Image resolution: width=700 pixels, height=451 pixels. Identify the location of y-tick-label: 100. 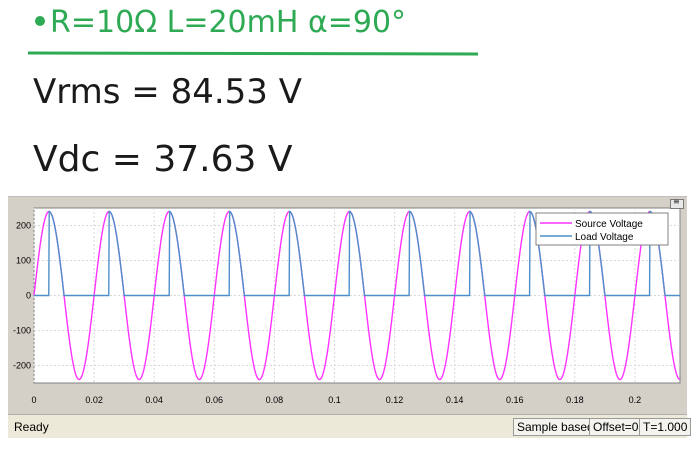
(23, 261).